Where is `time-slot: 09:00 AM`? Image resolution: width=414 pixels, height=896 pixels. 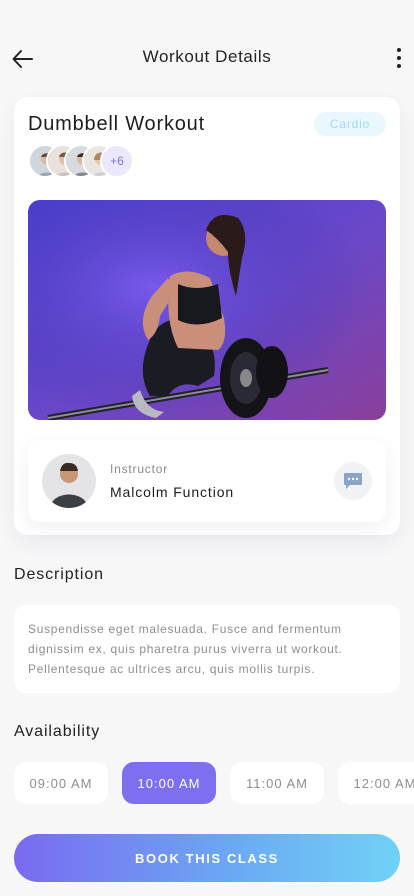
time-slot: 09:00 AM is located at coordinates (61, 783).